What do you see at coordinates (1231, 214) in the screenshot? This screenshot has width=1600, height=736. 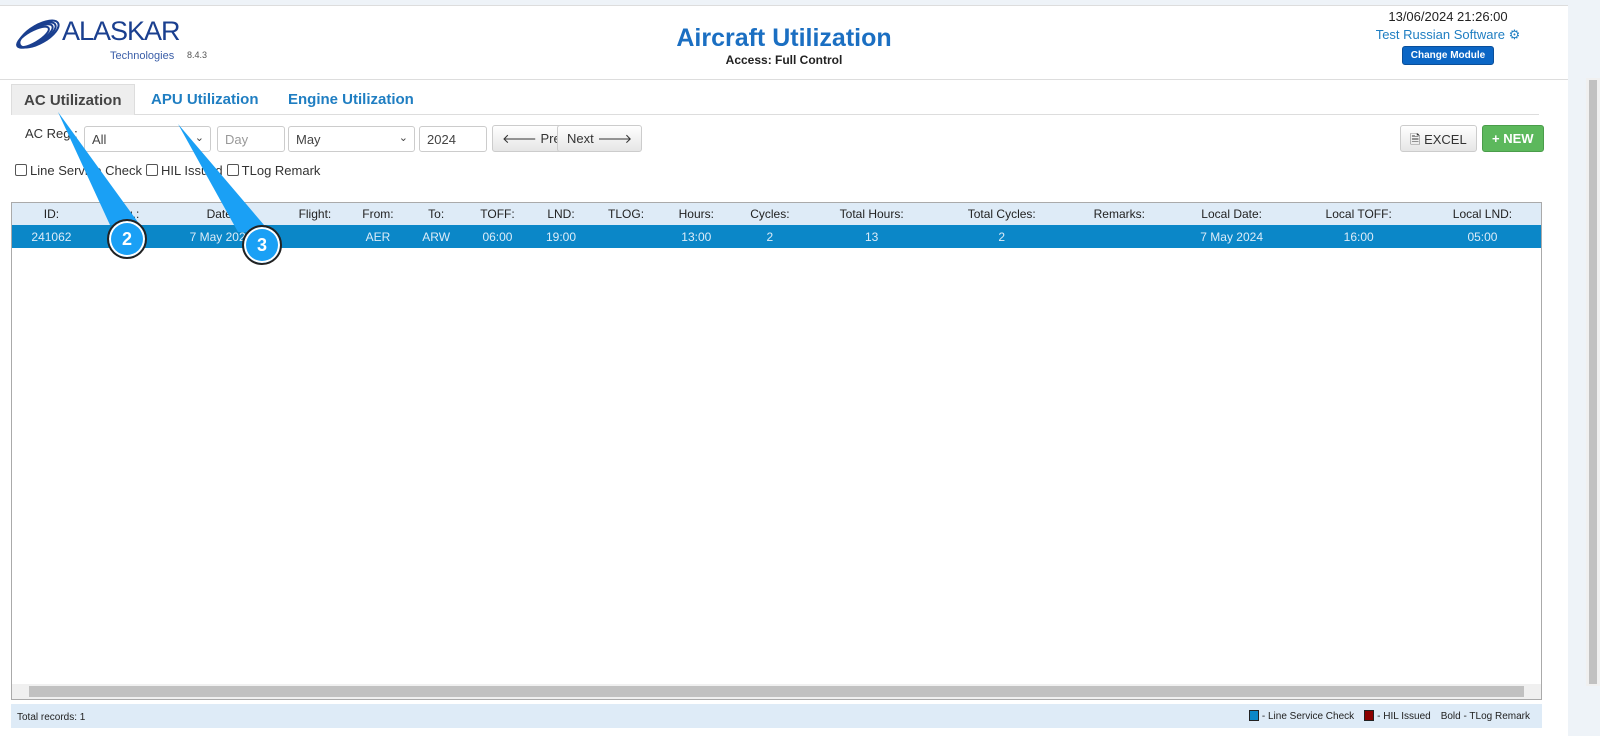 I see `column-header: Local Date:` at bounding box center [1231, 214].